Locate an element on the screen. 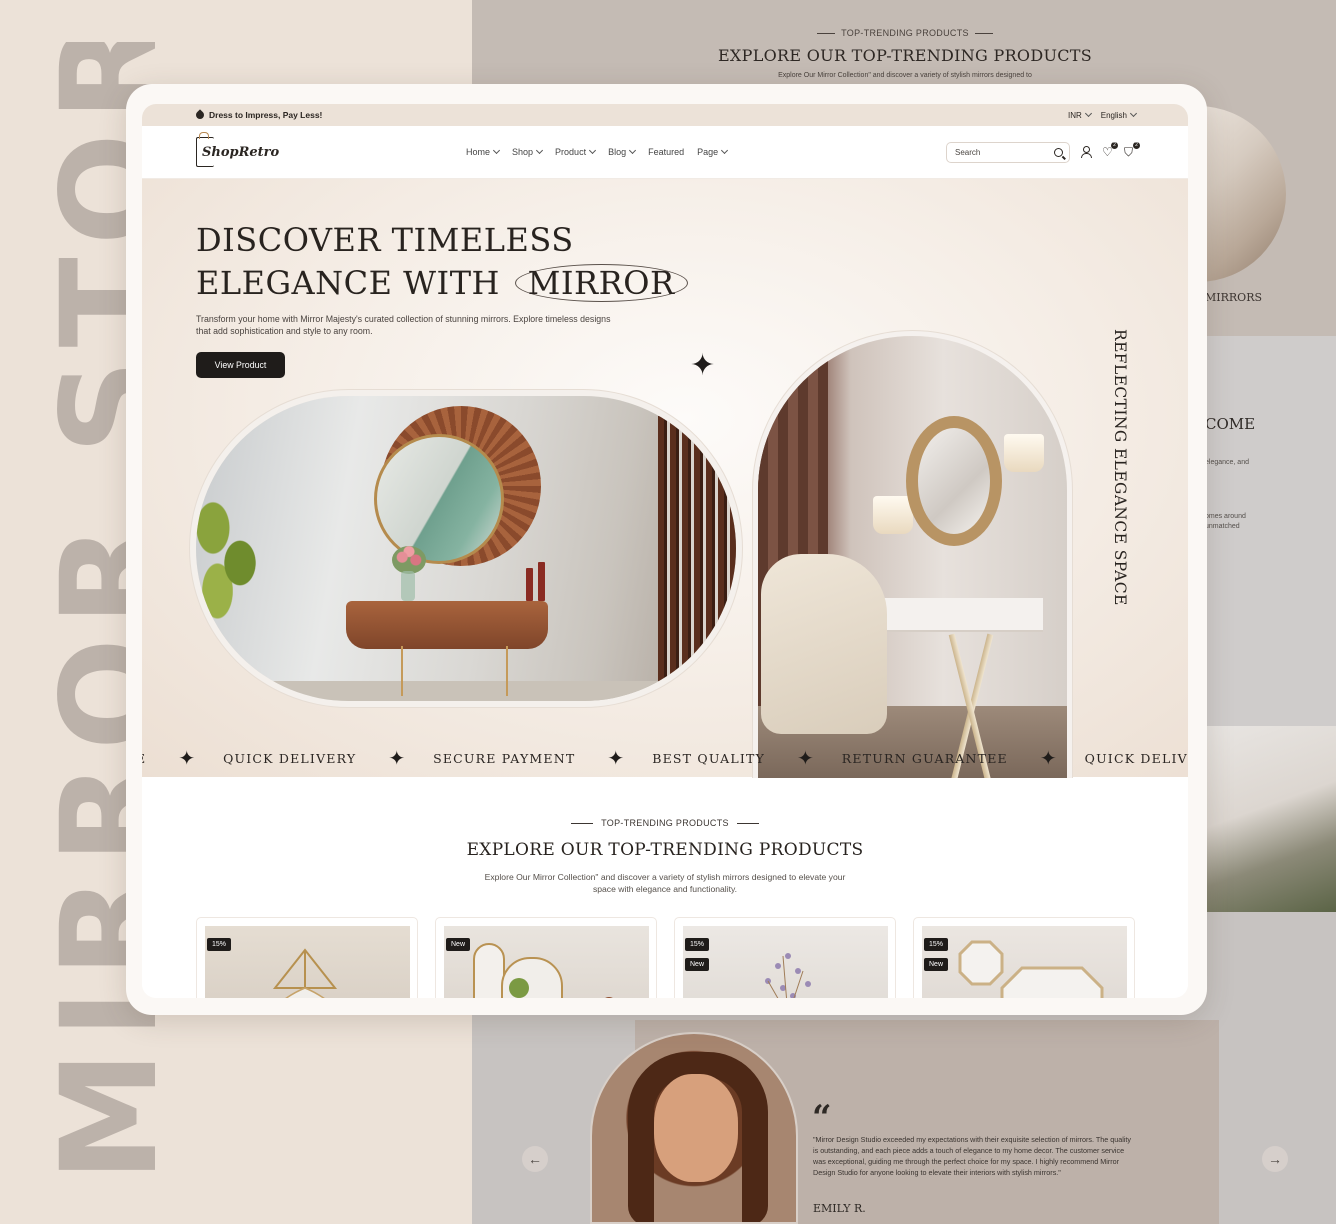  marquee-item: QUICK DELIVERY is located at coordinates (290, 758).